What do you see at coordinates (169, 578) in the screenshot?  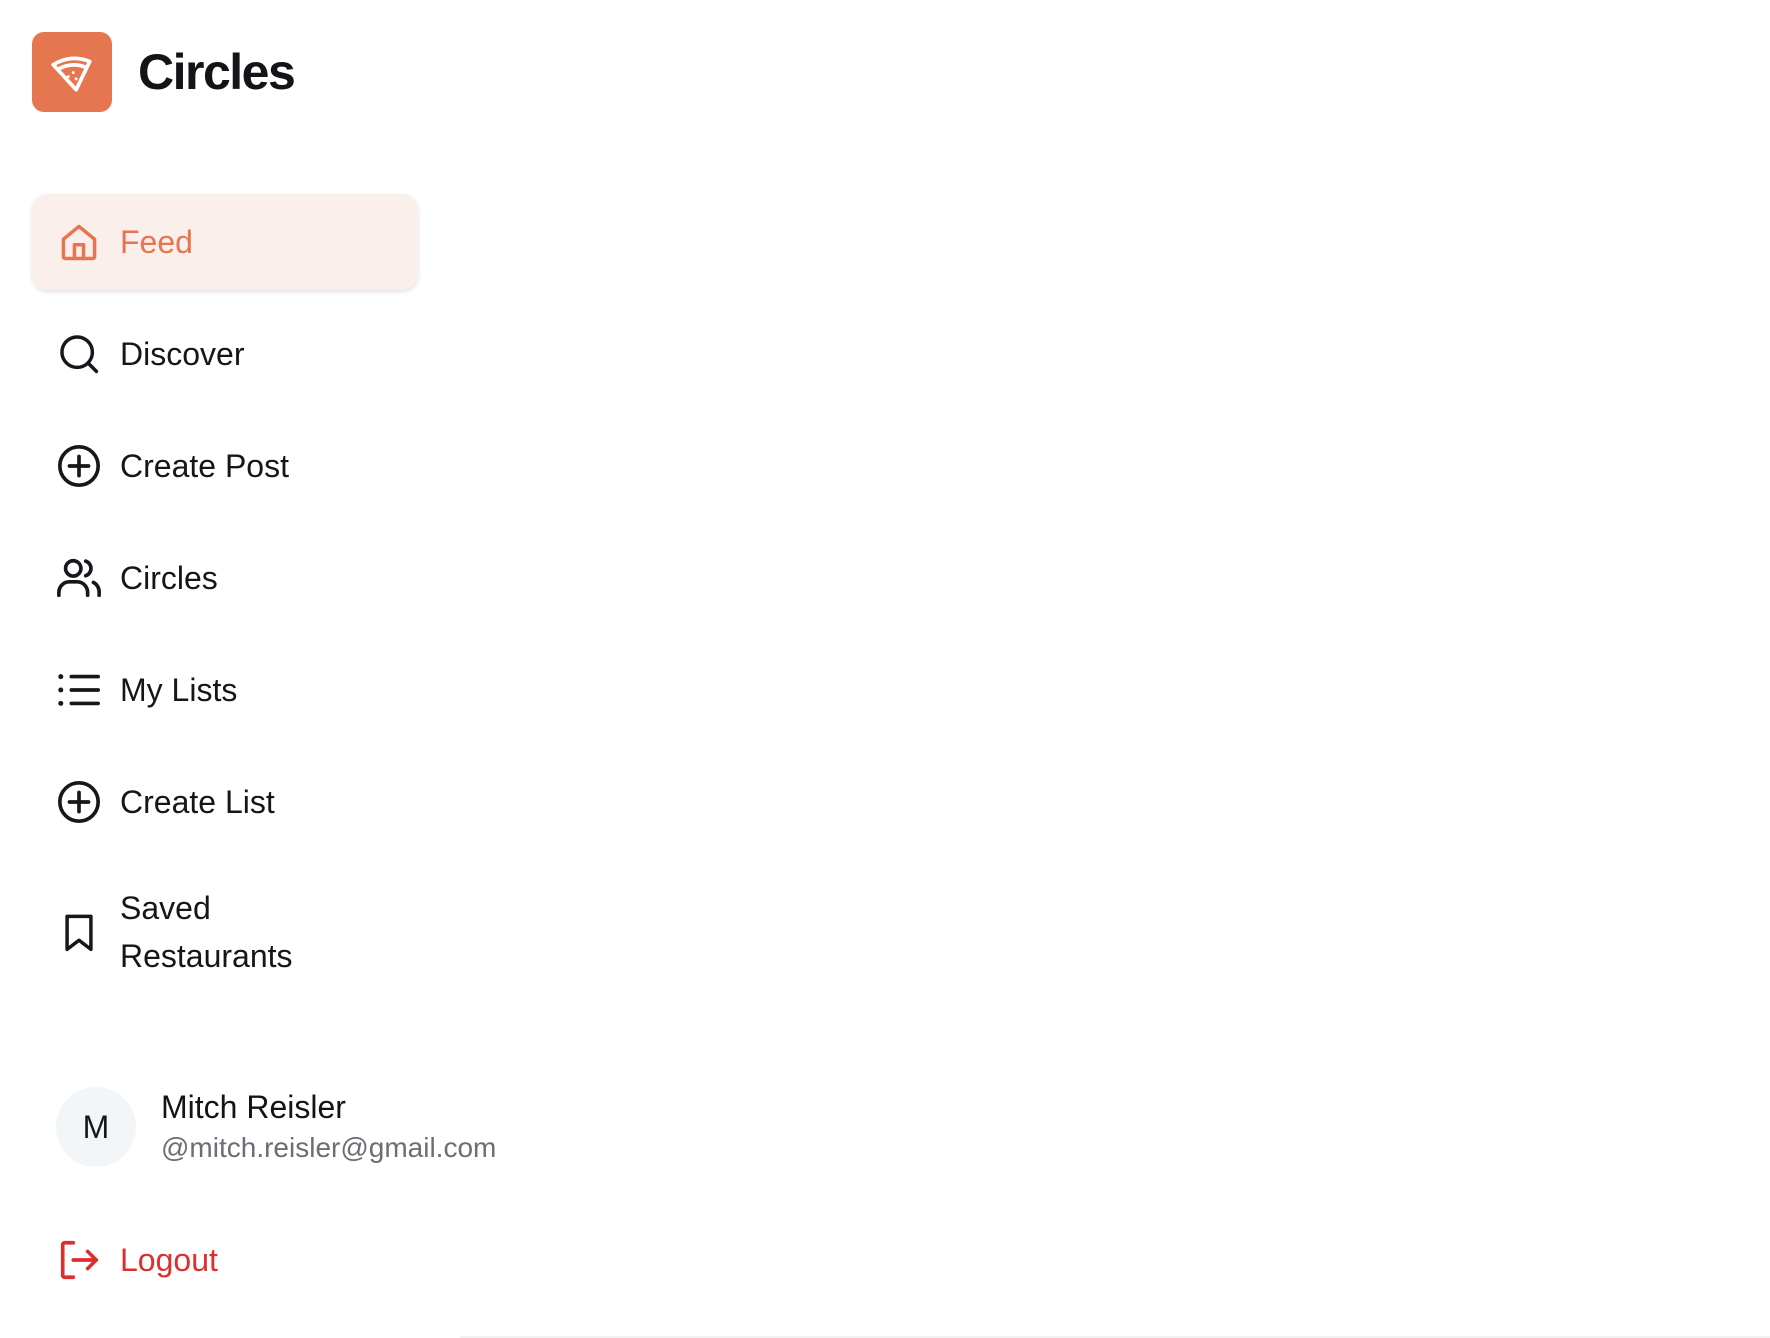 I see `nav-item-label: Circles` at bounding box center [169, 578].